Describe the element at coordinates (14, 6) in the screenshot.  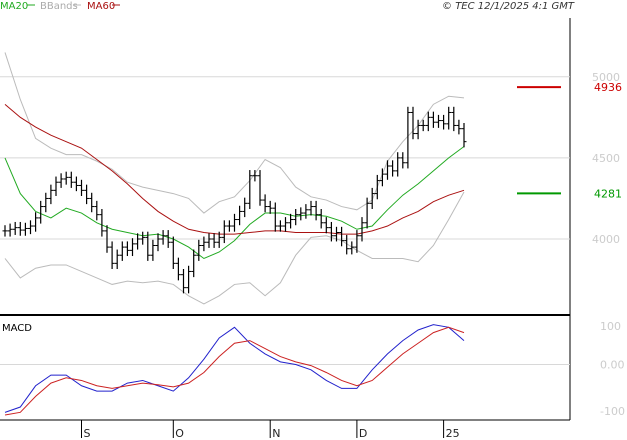
I see `legend-ma20-label: MA20` at that location.